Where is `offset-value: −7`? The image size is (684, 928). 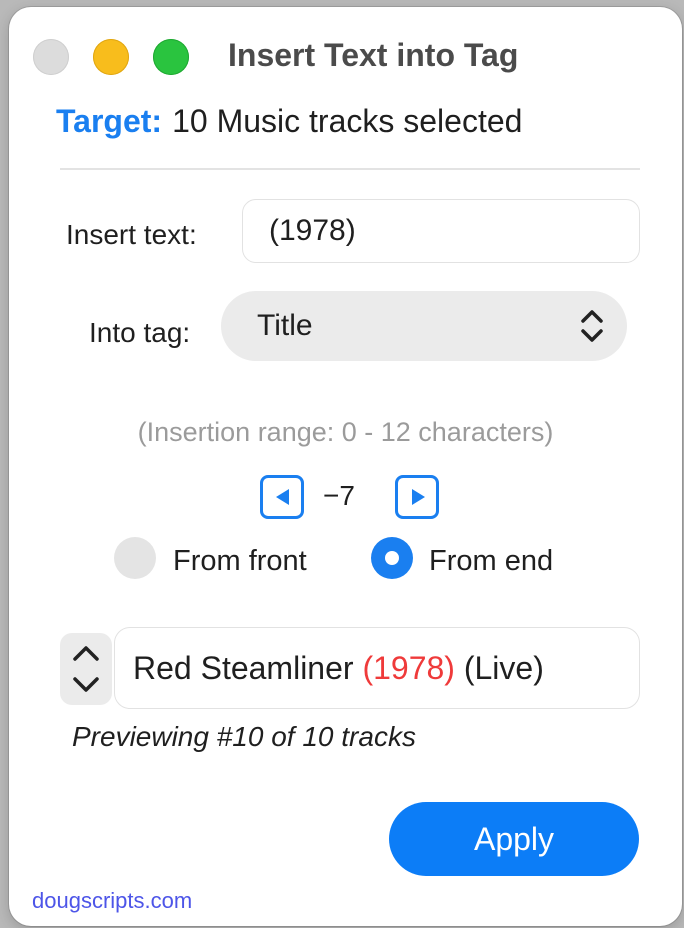
offset-value: −7 is located at coordinates (339, 495).